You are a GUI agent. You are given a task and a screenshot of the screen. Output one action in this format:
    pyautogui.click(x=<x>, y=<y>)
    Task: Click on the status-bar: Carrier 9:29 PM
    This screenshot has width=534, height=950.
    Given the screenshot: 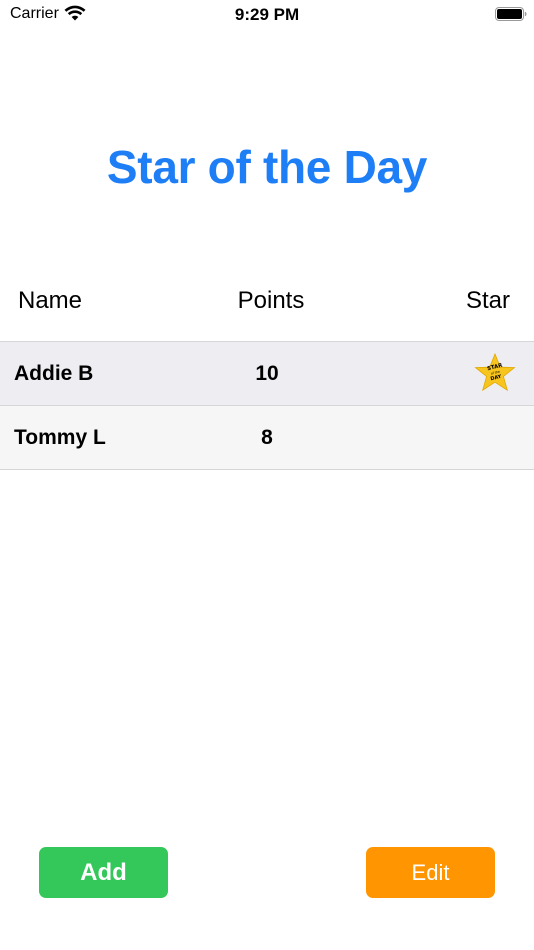 What is the action you would take?
    pyautogui.click(x=267, y=14)
    